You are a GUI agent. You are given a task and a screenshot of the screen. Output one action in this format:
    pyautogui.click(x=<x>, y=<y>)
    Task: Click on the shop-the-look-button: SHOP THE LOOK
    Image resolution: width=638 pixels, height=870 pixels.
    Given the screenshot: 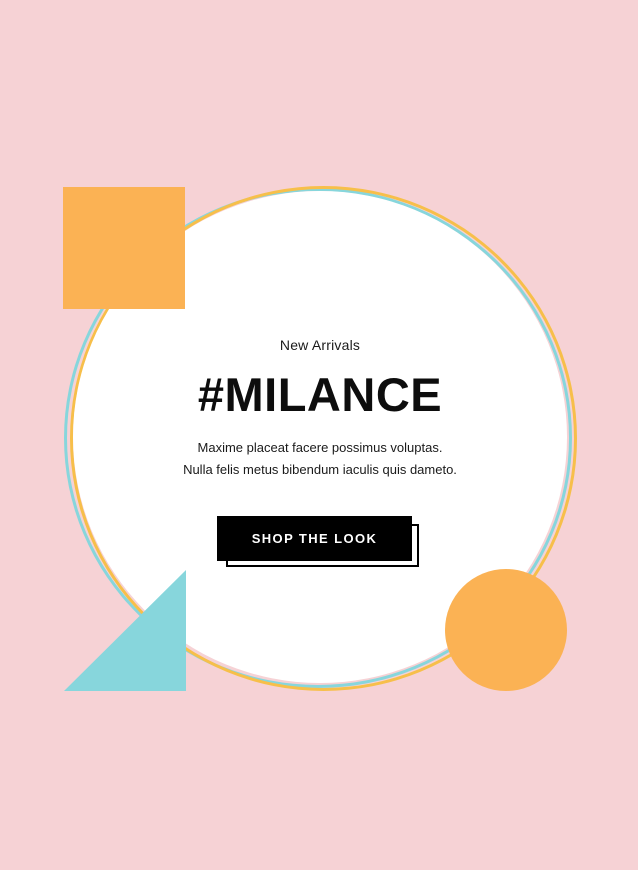 What is the action you would take?
    pyautogui.click(x=314, y=538)
    